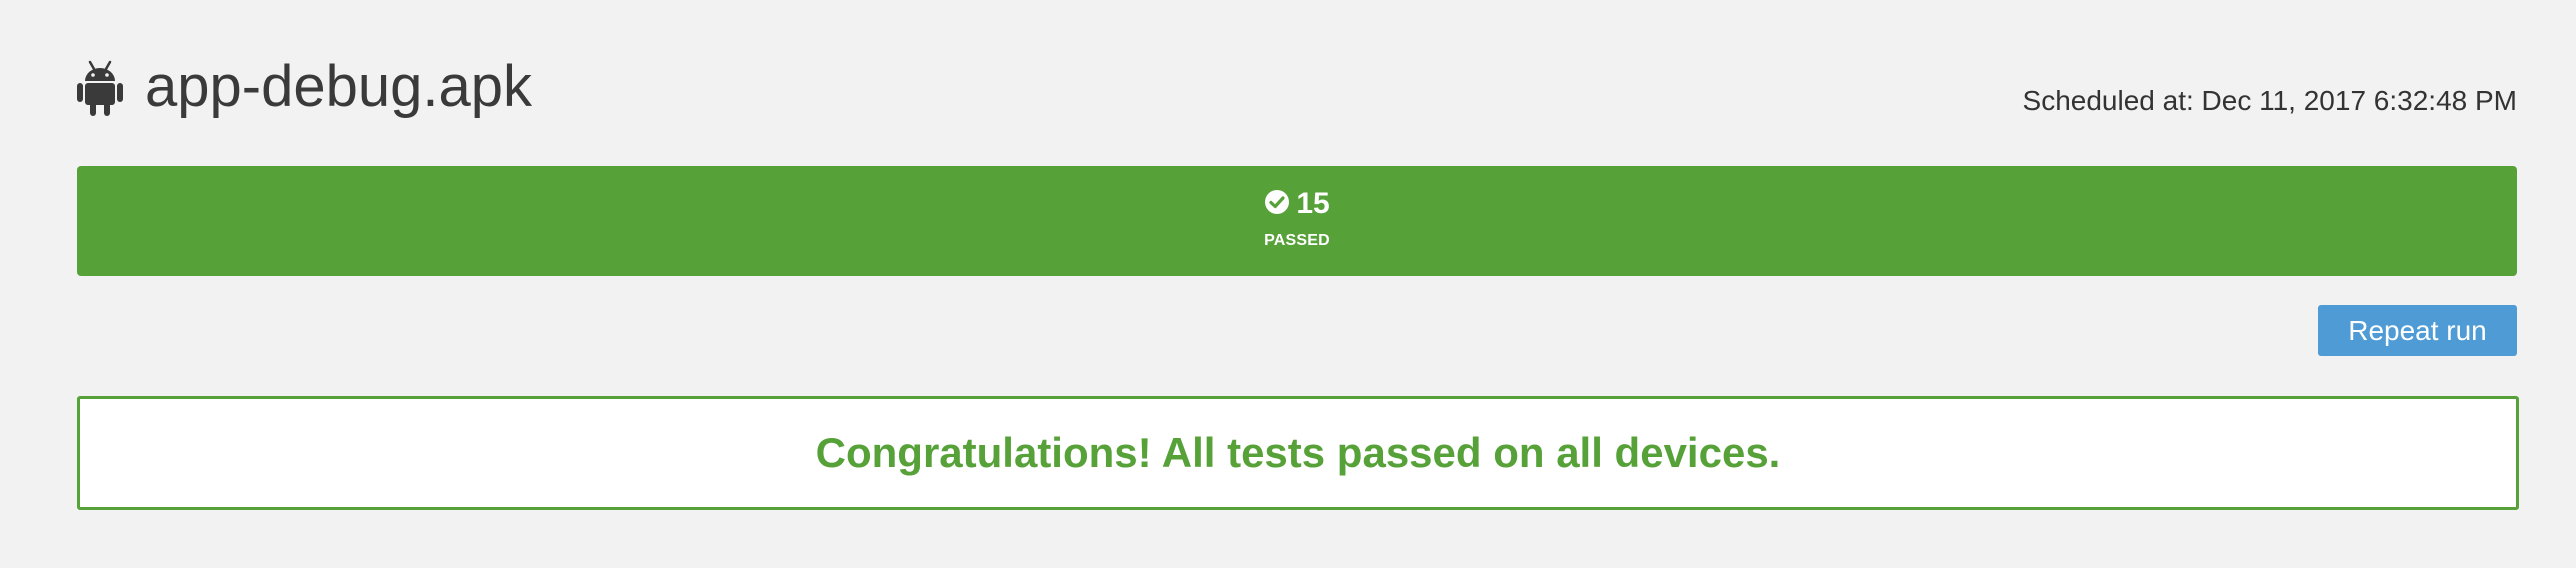 The image size is (2576, 568). I want to click on status-count-row: 15, so click(1297, 204).